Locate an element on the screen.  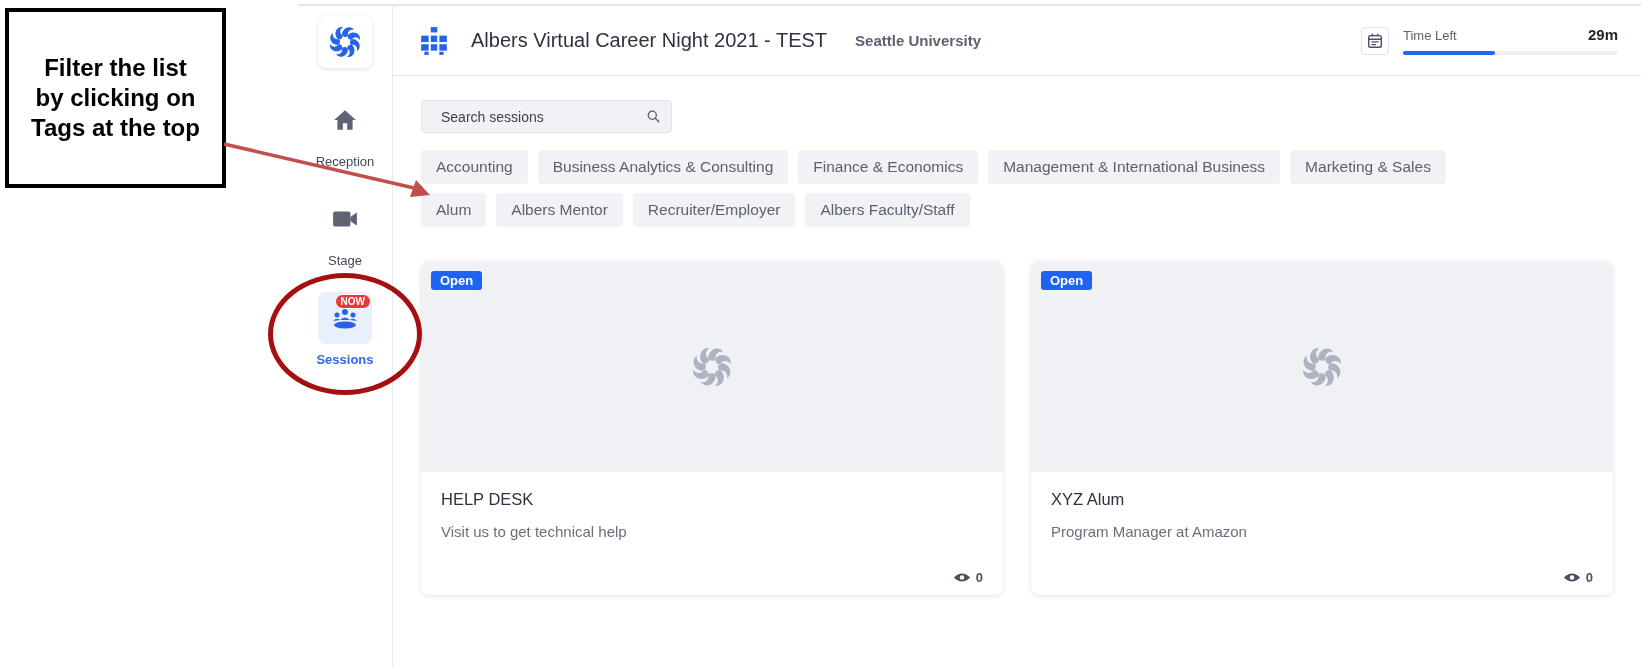
session-title: XYZ Alum is located at coordinates (1088, 499).